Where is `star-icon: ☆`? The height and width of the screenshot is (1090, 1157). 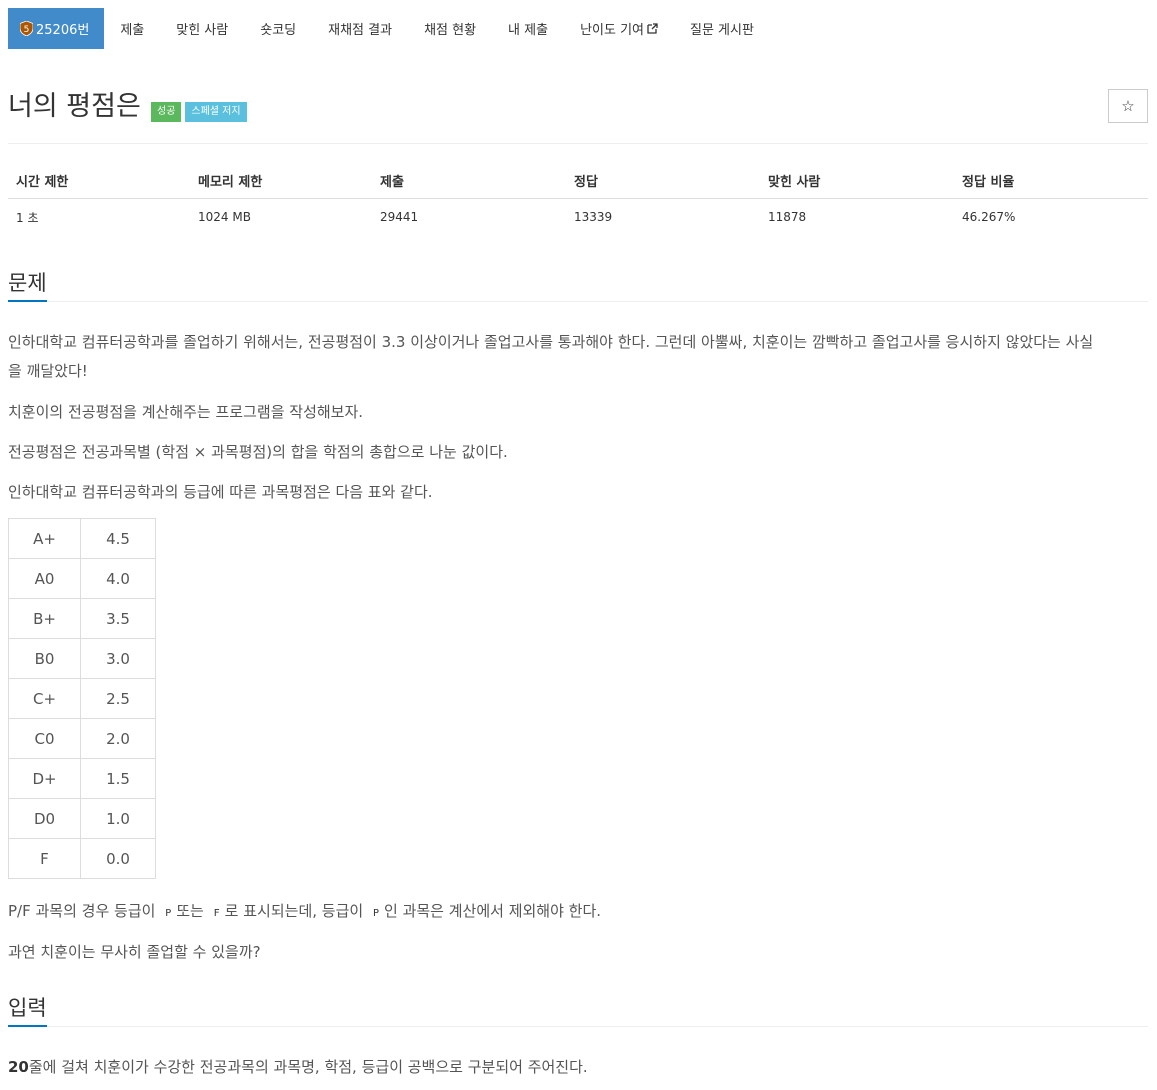
star-icon: ☆ is located at coordinates (1128, 106).